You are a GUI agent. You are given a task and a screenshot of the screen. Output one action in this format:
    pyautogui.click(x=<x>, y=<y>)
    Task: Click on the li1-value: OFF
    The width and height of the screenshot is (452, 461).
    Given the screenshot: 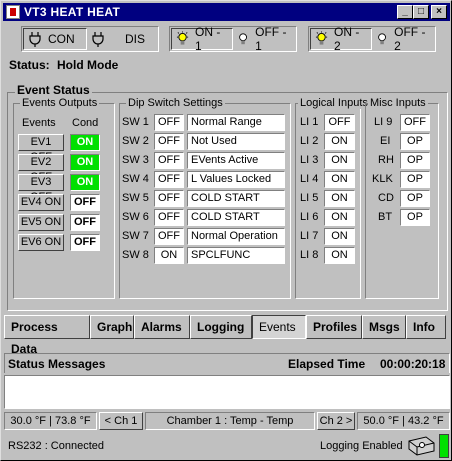 What is the action you would take?
    pyautogui.click(x=339, y=122)
    